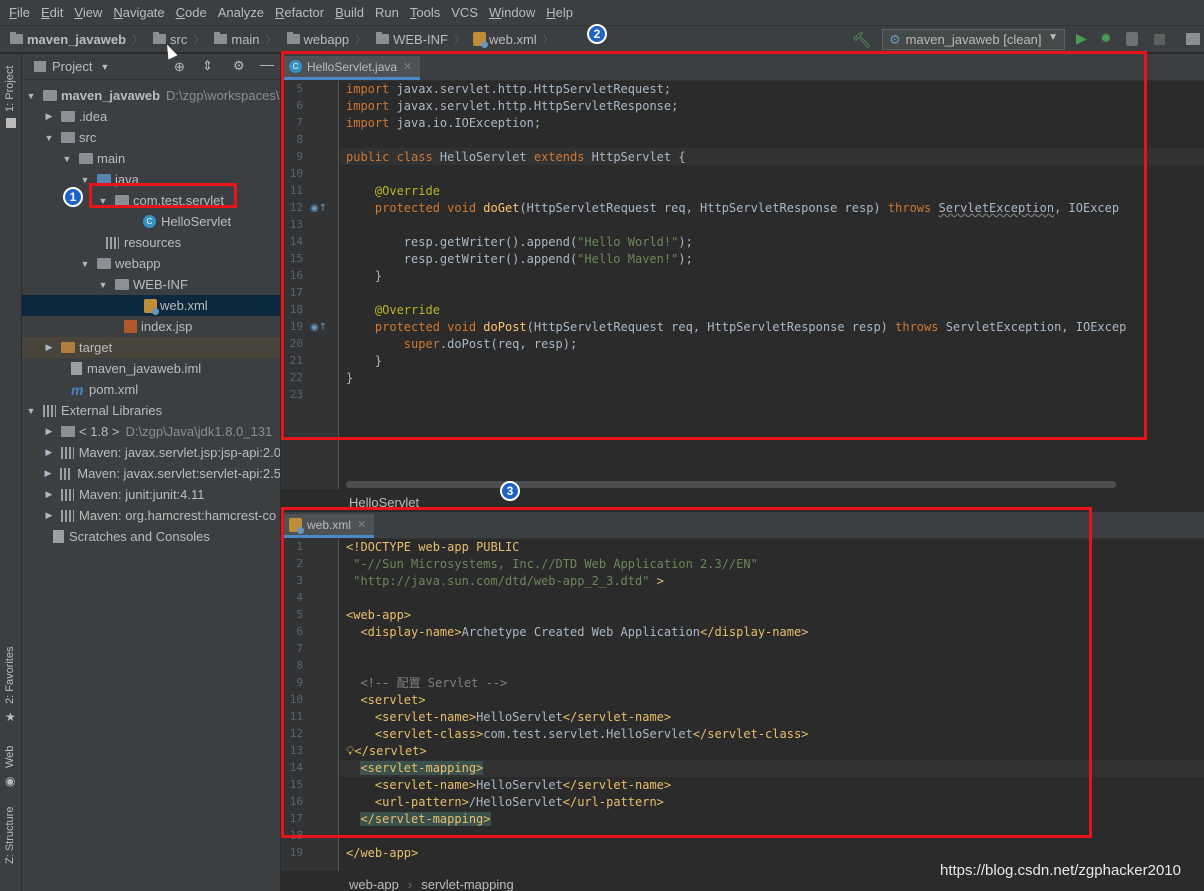  What do you see at coordinates (58, 536) in the screenshot?
I see `scratches-icon` at bounding box center [58, 536].